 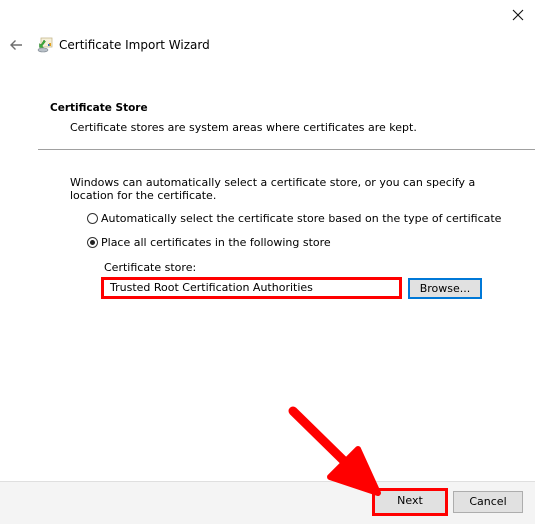 I want to click on radio-button-unchecked, so click(x=92, y=218).